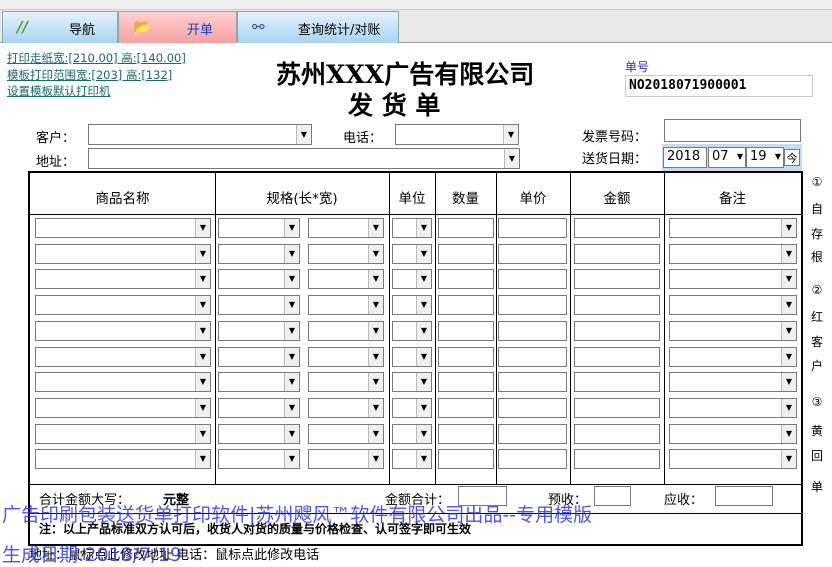  I want to click on tab-new-order: 📂 开单, so click(177, 27).